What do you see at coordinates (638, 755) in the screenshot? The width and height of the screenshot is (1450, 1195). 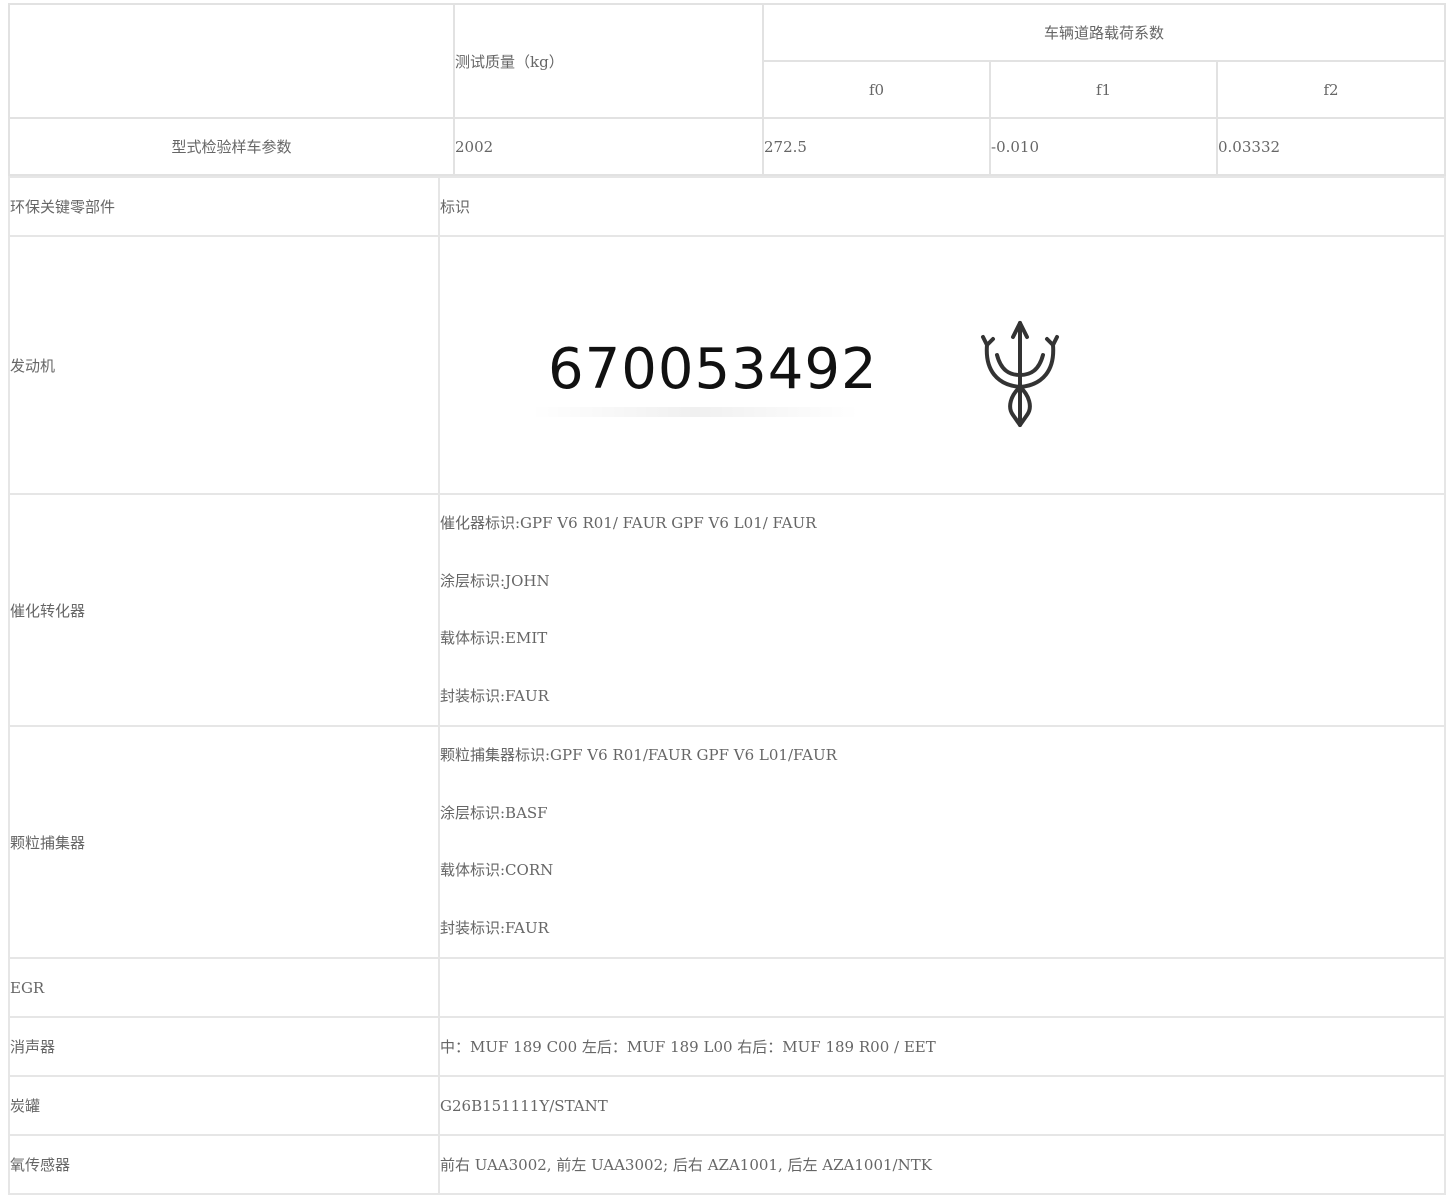 I see `gpf-line-1: 颗粒捕集器标识:GPF V6 R01/FAUR GPF V6 L01/FAUR` at bounding box center [638, 755].